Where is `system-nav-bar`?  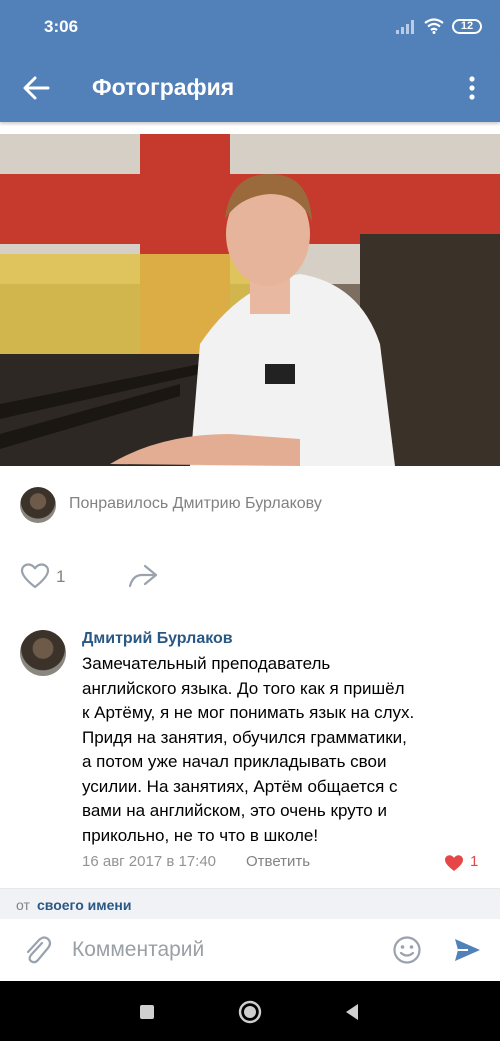
system-nav-bar is located at coordinates (250, 1011).